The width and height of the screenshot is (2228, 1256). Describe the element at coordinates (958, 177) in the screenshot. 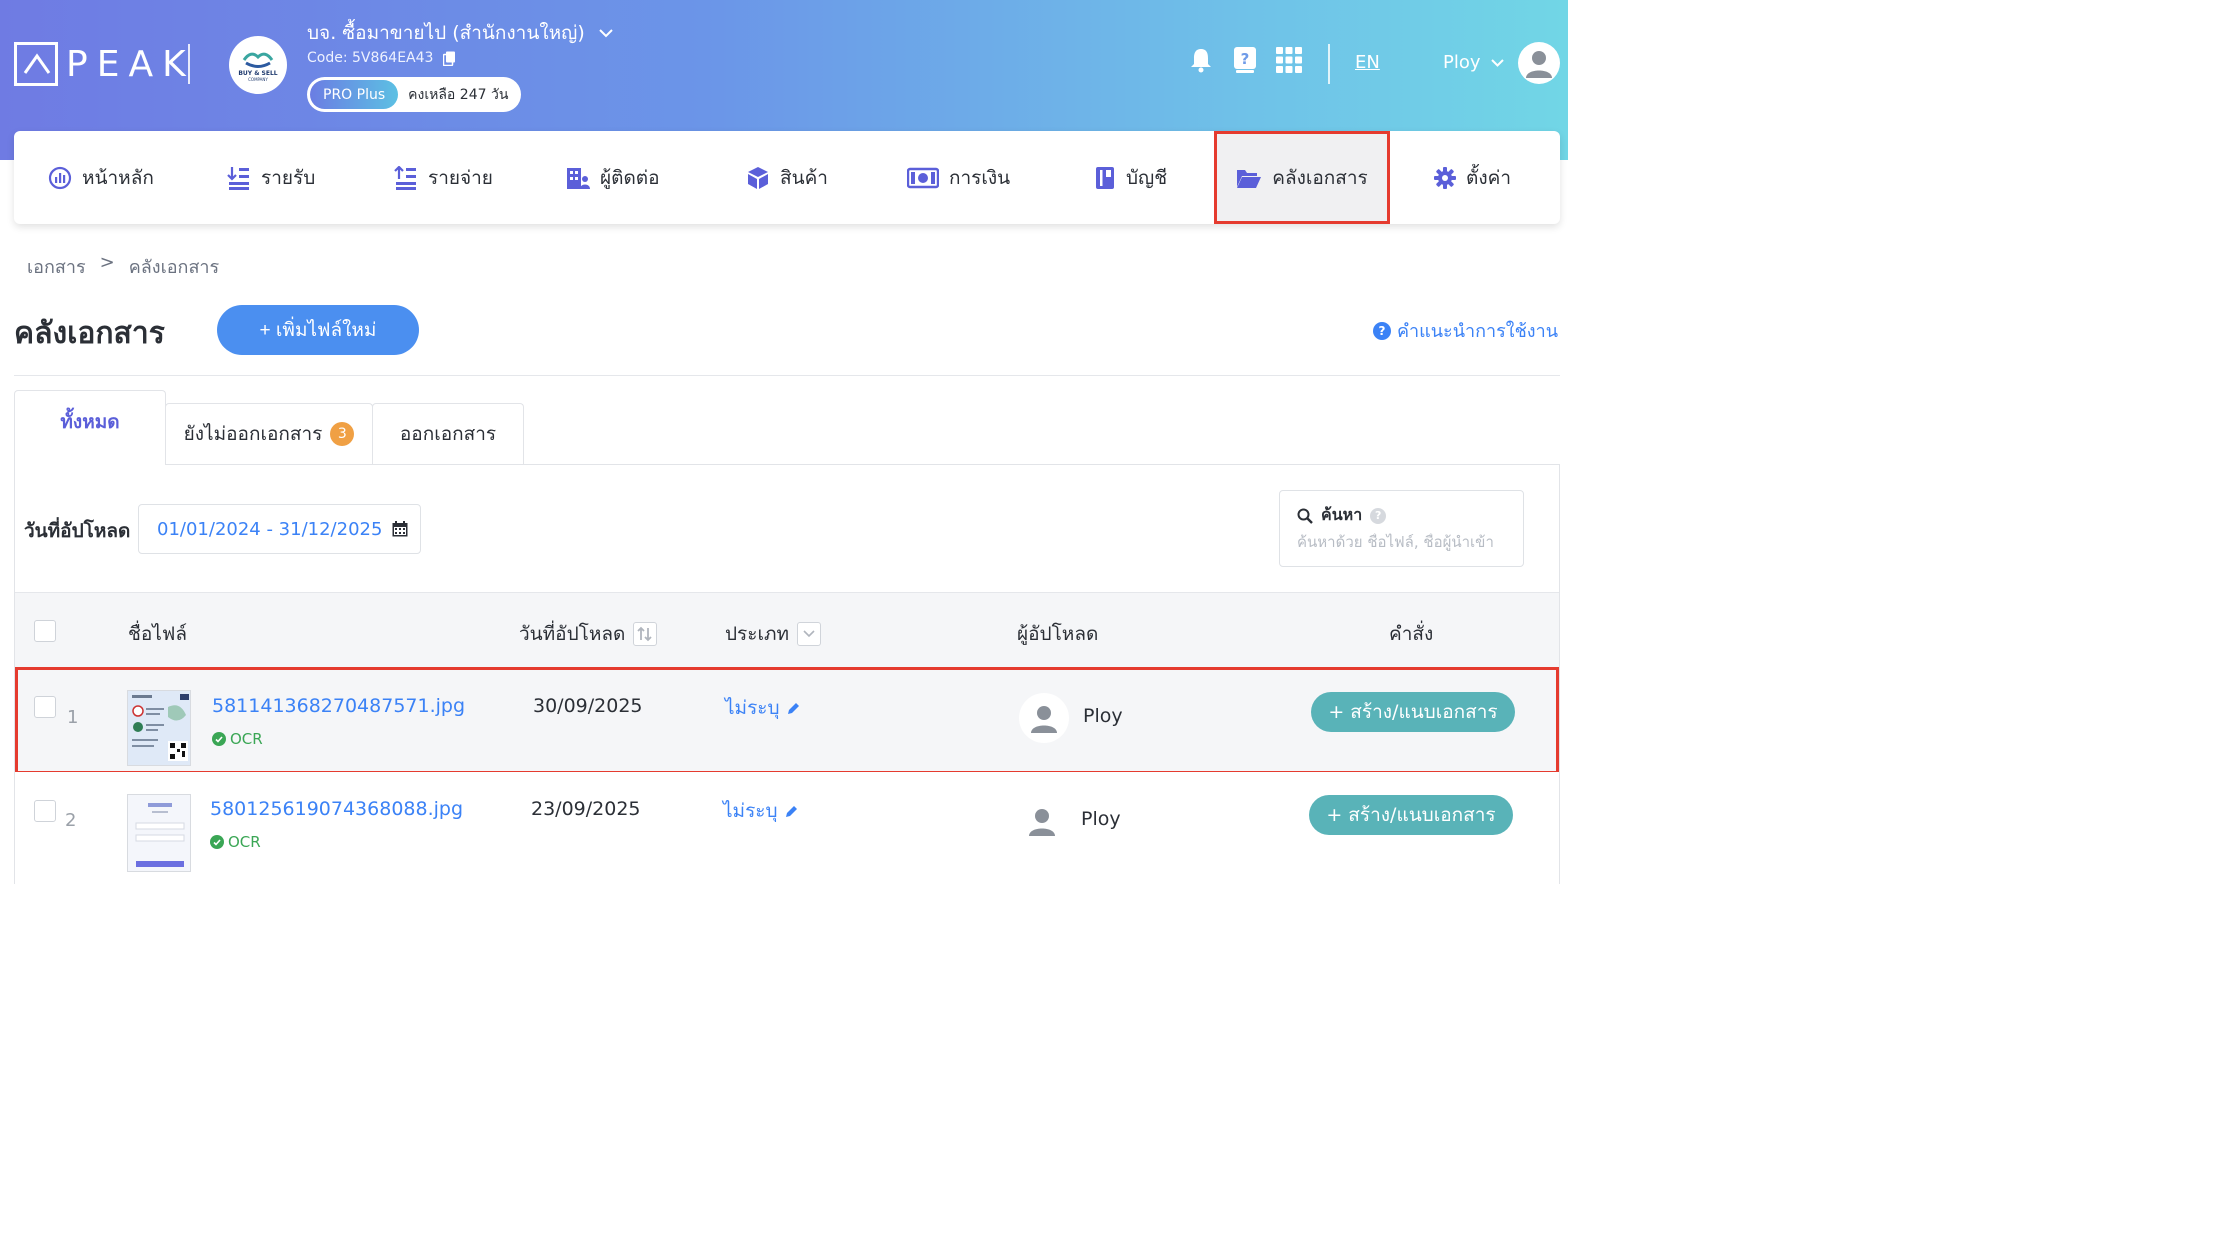

I see `nav-finance: การเงิน` at that location.